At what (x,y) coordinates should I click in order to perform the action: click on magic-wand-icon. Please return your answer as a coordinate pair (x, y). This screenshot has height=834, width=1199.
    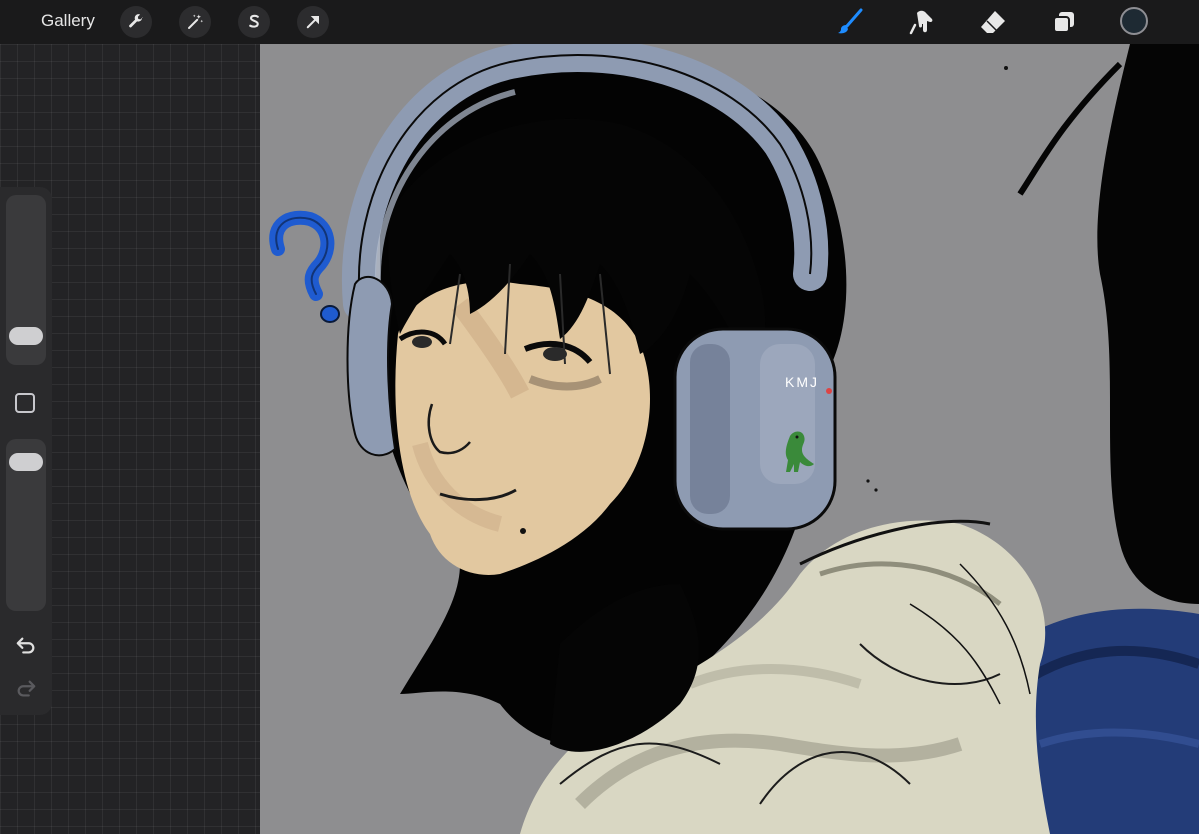
    Looking at the image, I should click on (196, 21).